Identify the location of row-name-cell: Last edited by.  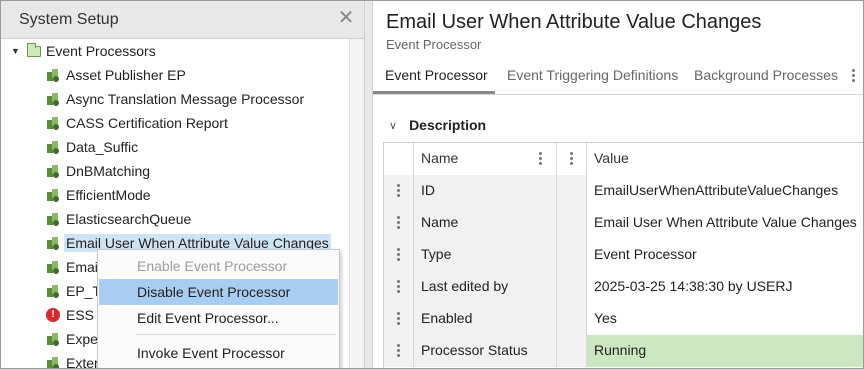
(485, 287).